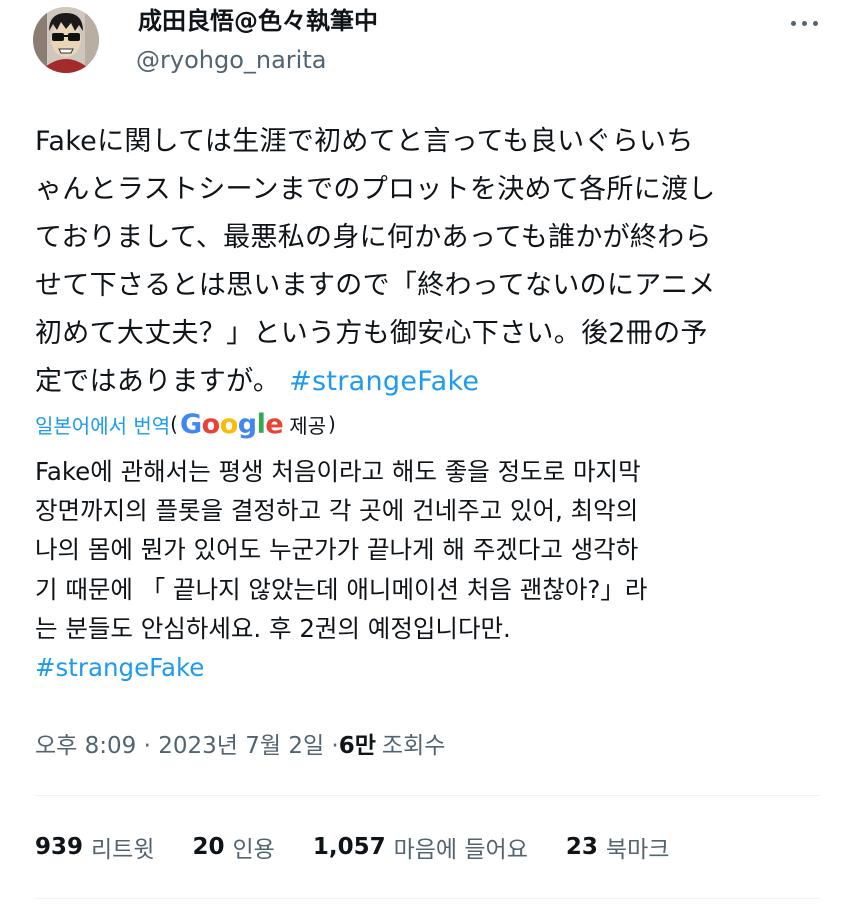  What do you see at coordinates (375, 285) in the screenshot?
I see `tweet-text-line: せて下さるとは思いますので「終わってないのにアニメ` at bounding box center [375, 285].